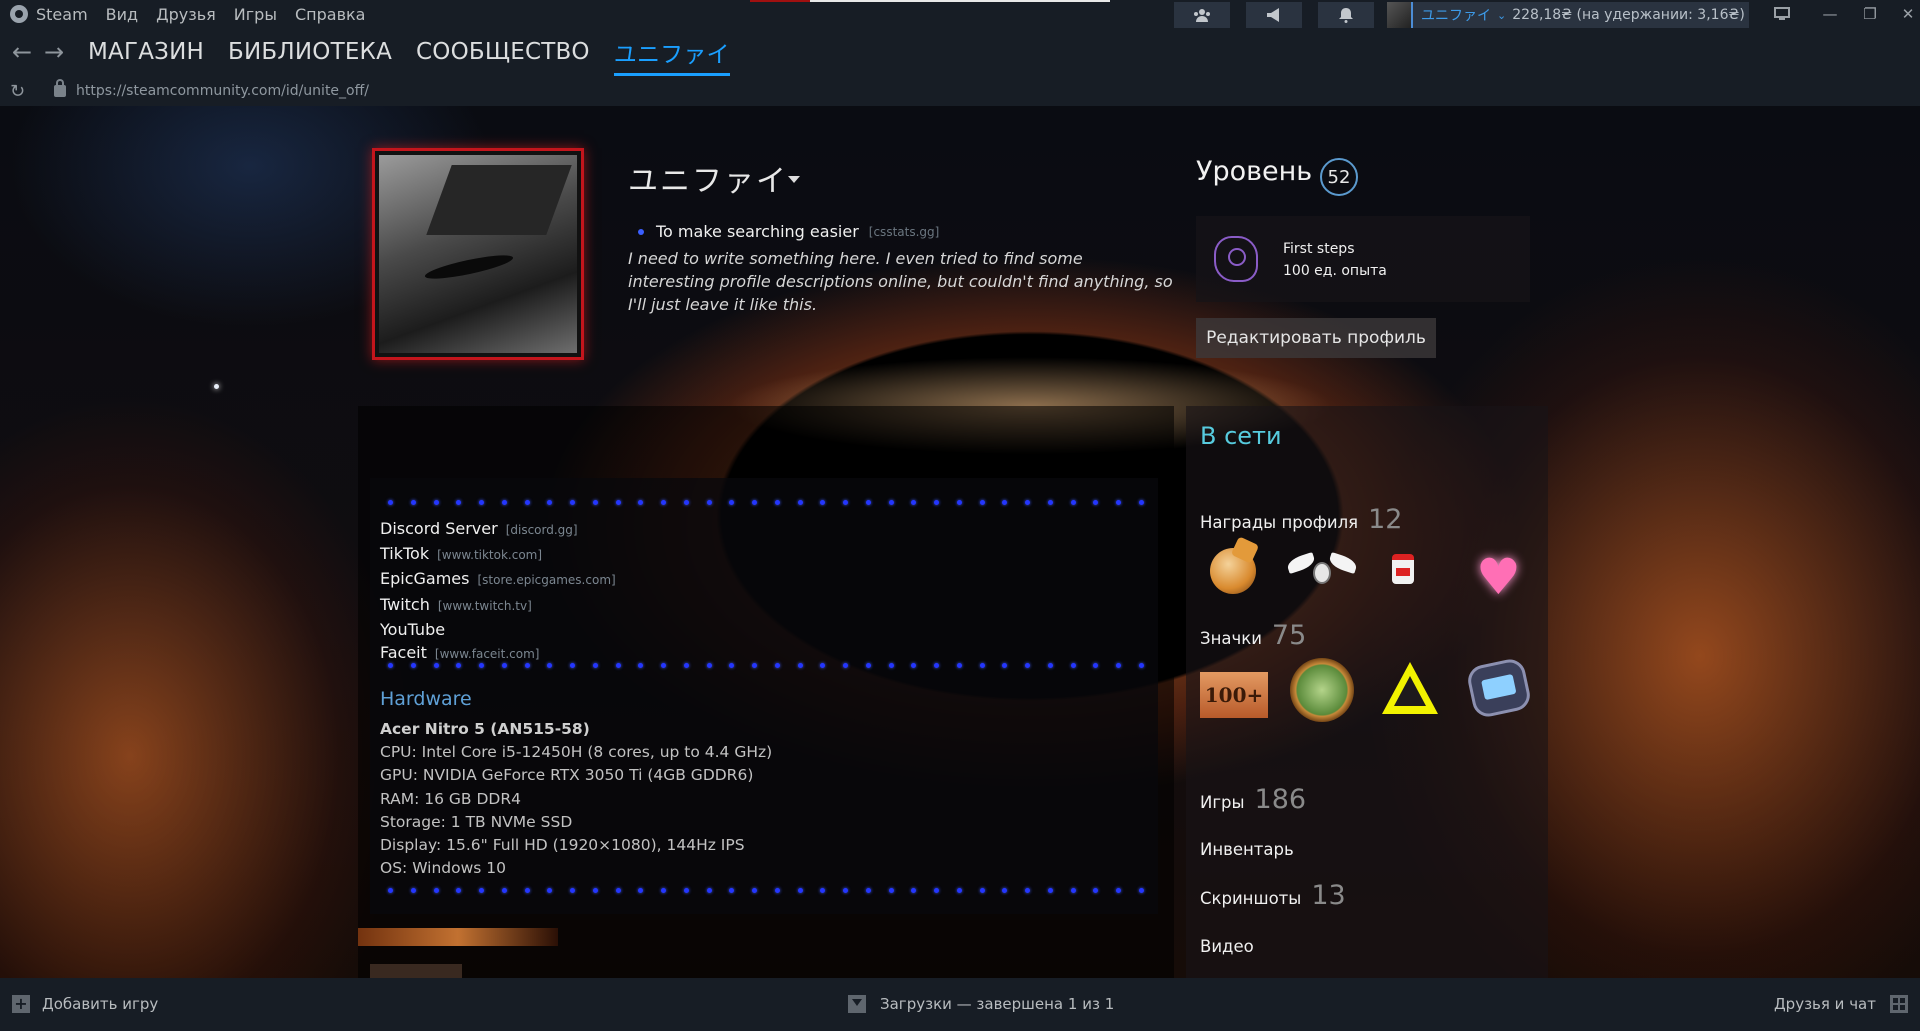 Image resolution: width=1920 pixels, height=1031 pixels. What do you see at coordinates (146, 52) in the screenshot?
I see `tab-store: МАГАЗИН` at bounding box center [146, 52].